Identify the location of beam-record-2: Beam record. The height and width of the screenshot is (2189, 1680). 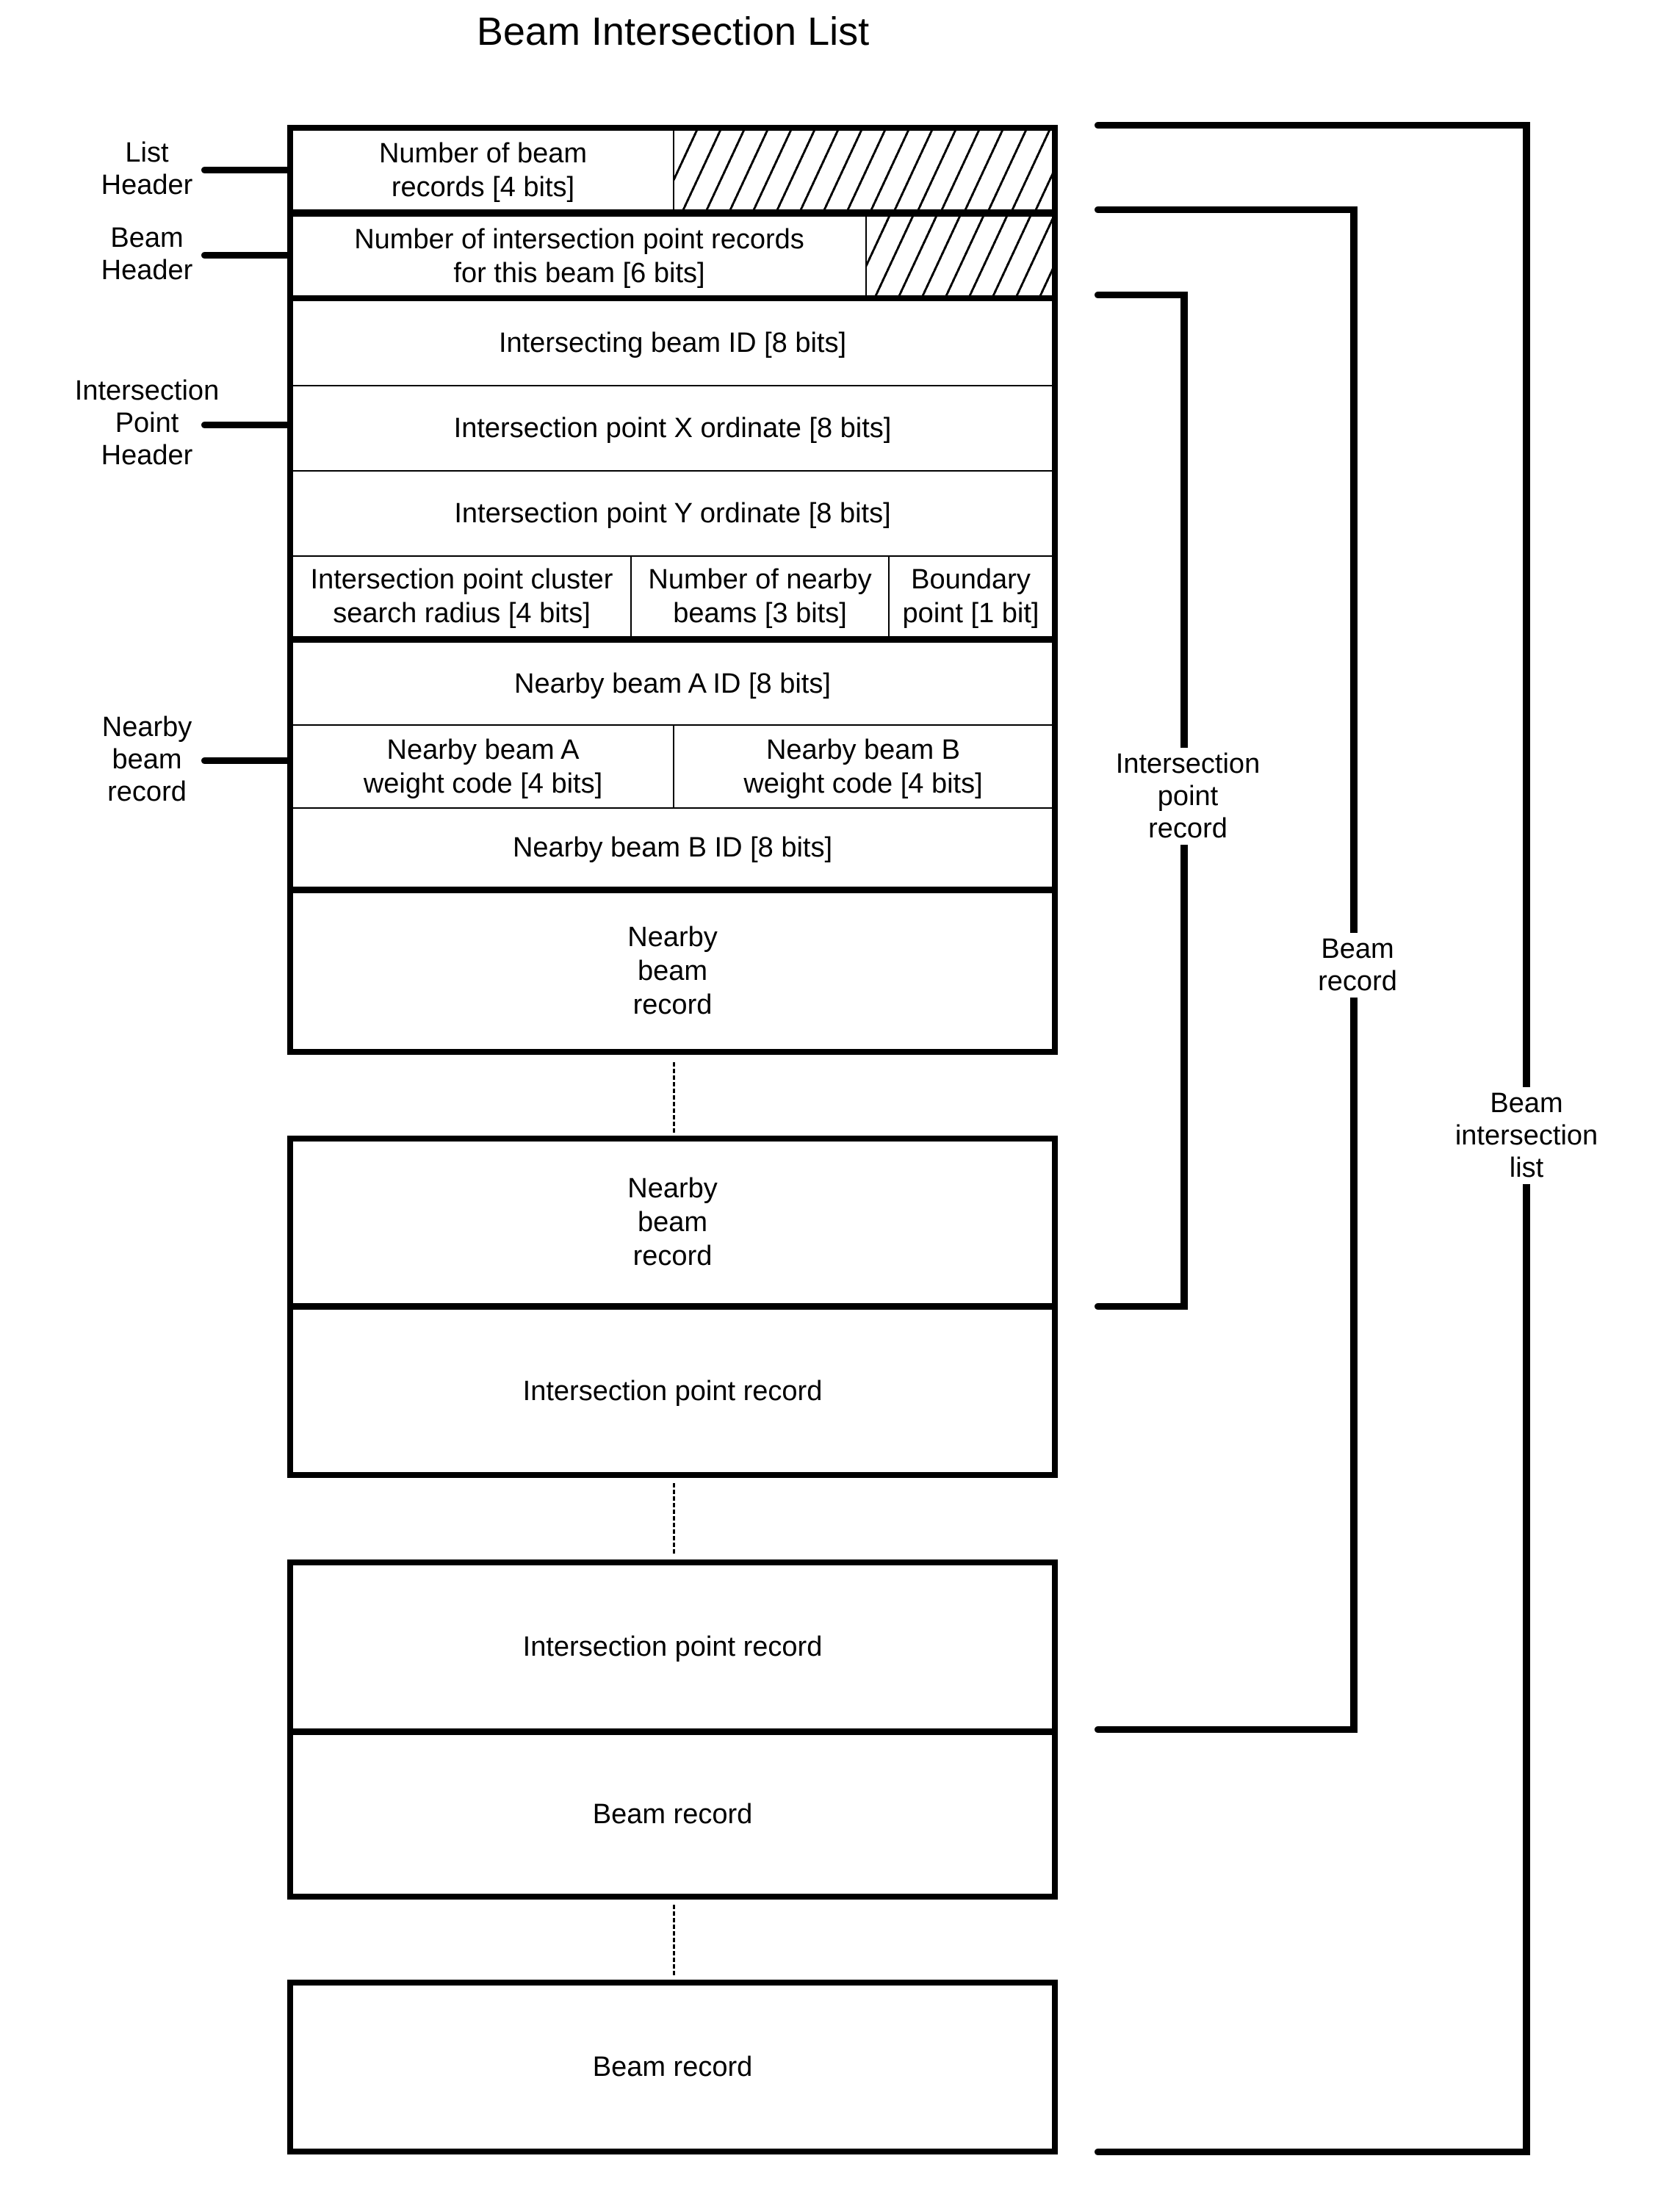
(672, 2067).